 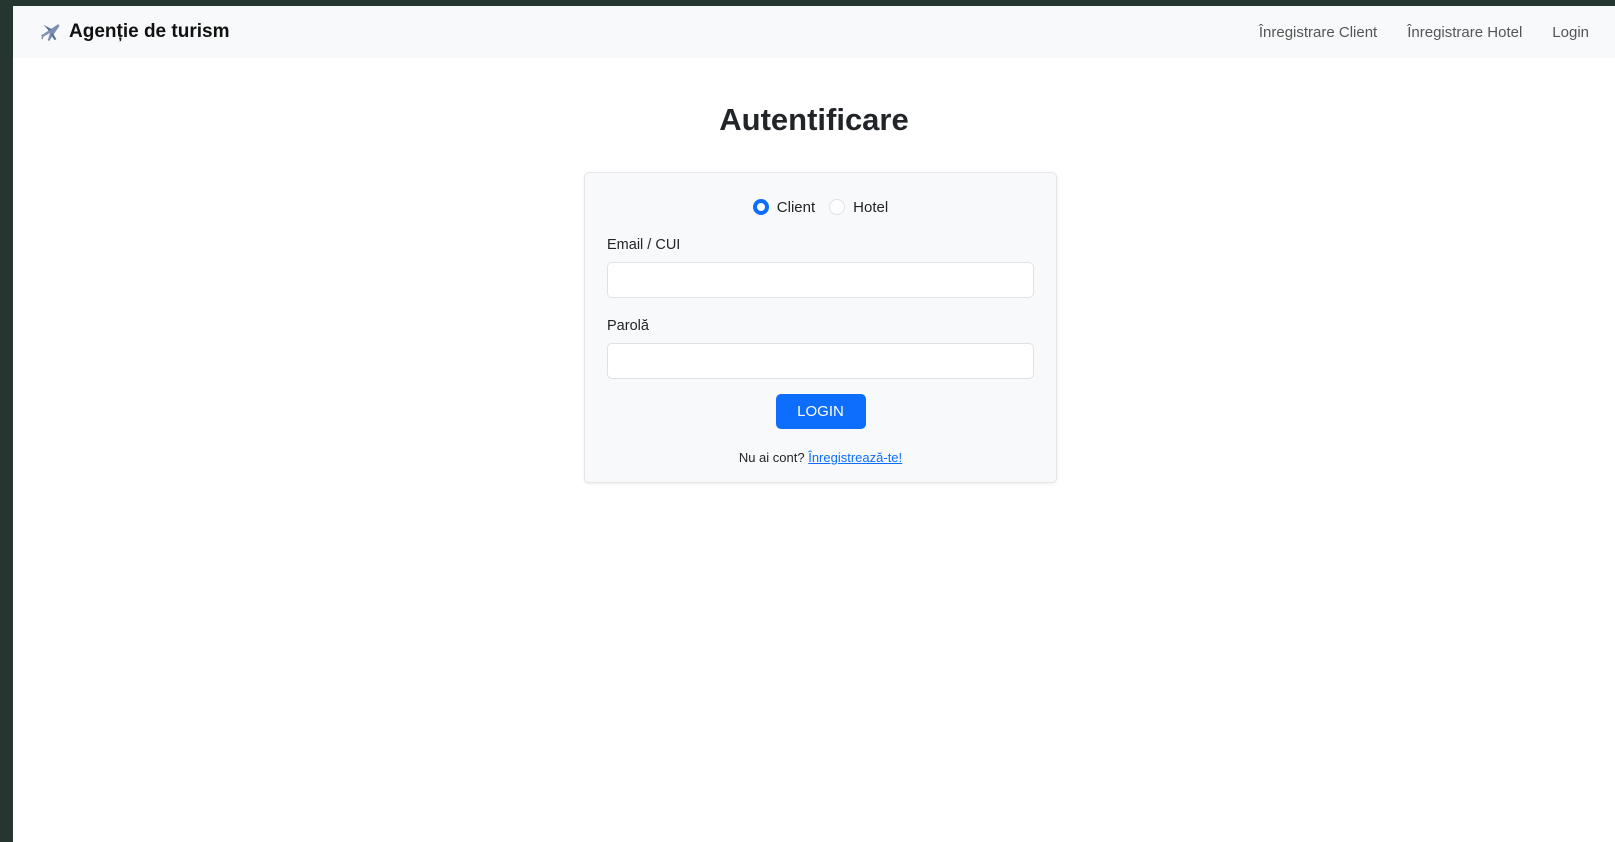 I want to click on radio-client-option: Client, so click(x=784, y=207).